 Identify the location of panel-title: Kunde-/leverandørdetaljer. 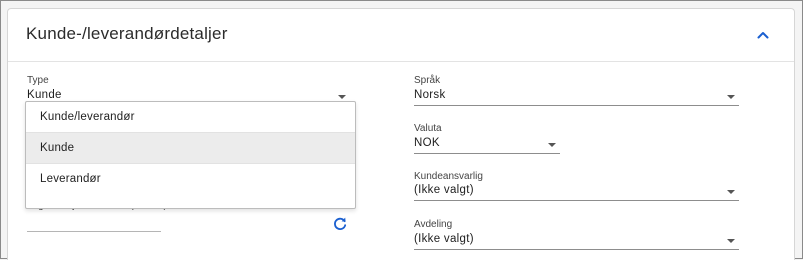
(127, 33).